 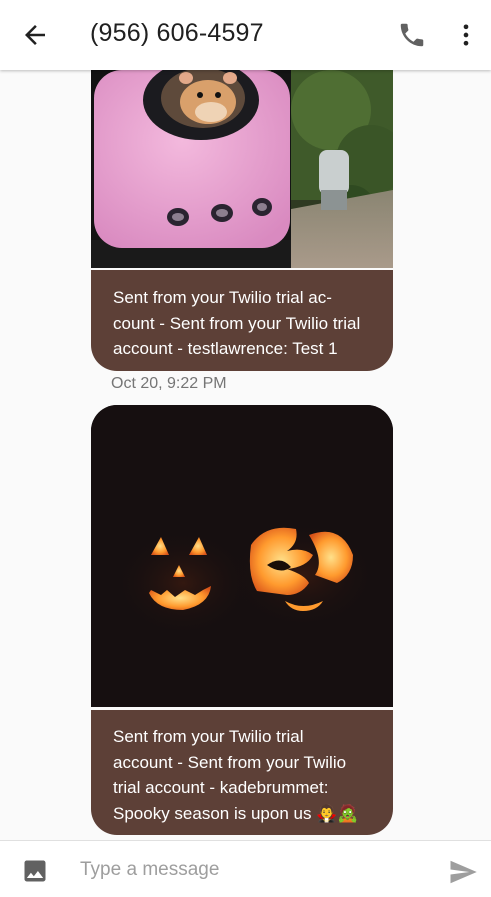 I want to click on more-vert-icon, so click(x=466, y=35).